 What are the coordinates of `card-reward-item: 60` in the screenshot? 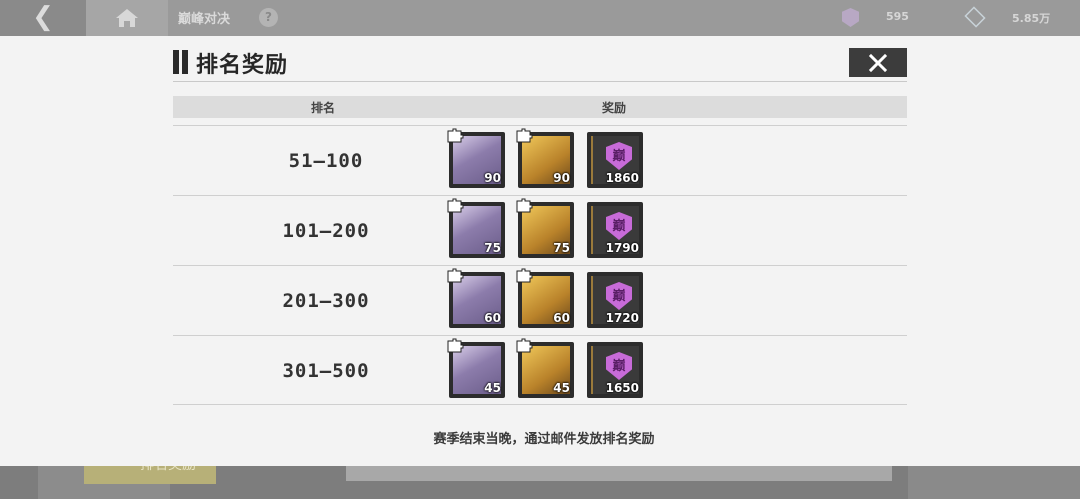 It's located at (476, 298).